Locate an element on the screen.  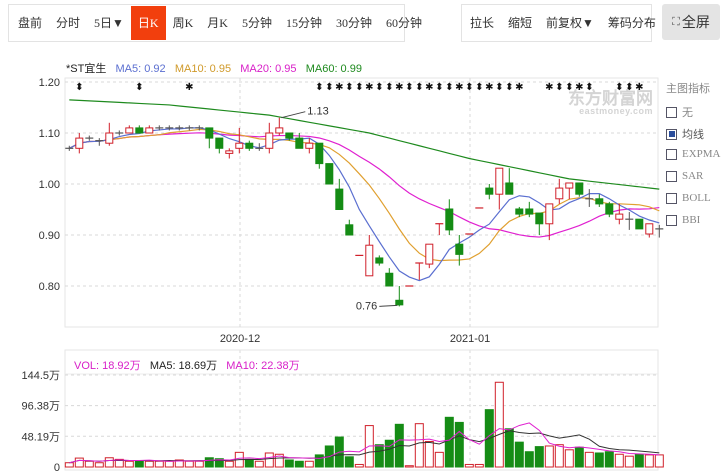
indicator-label: BOLL is located at coordinates (696, 198).